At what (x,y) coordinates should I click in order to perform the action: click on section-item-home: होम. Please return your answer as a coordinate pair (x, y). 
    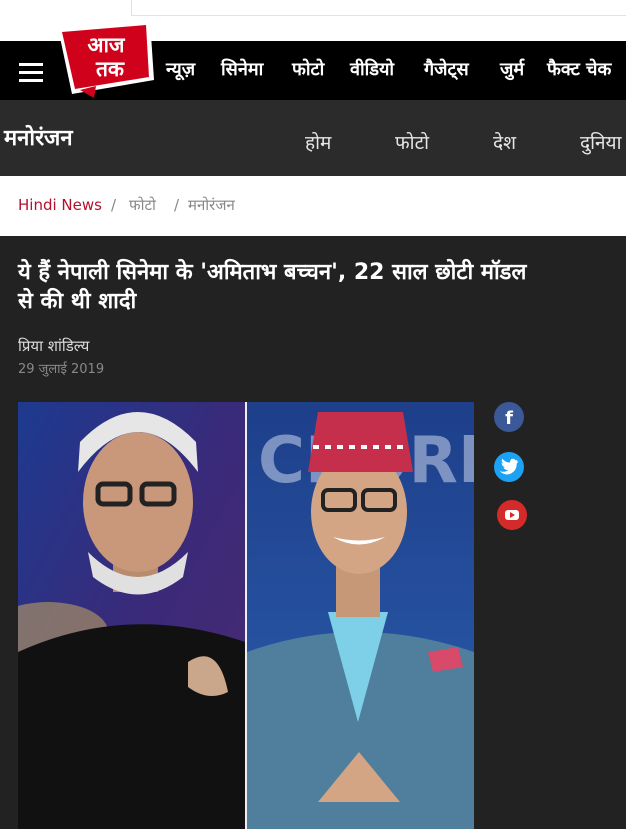
    Looking at the image, I should click on (318, 143).